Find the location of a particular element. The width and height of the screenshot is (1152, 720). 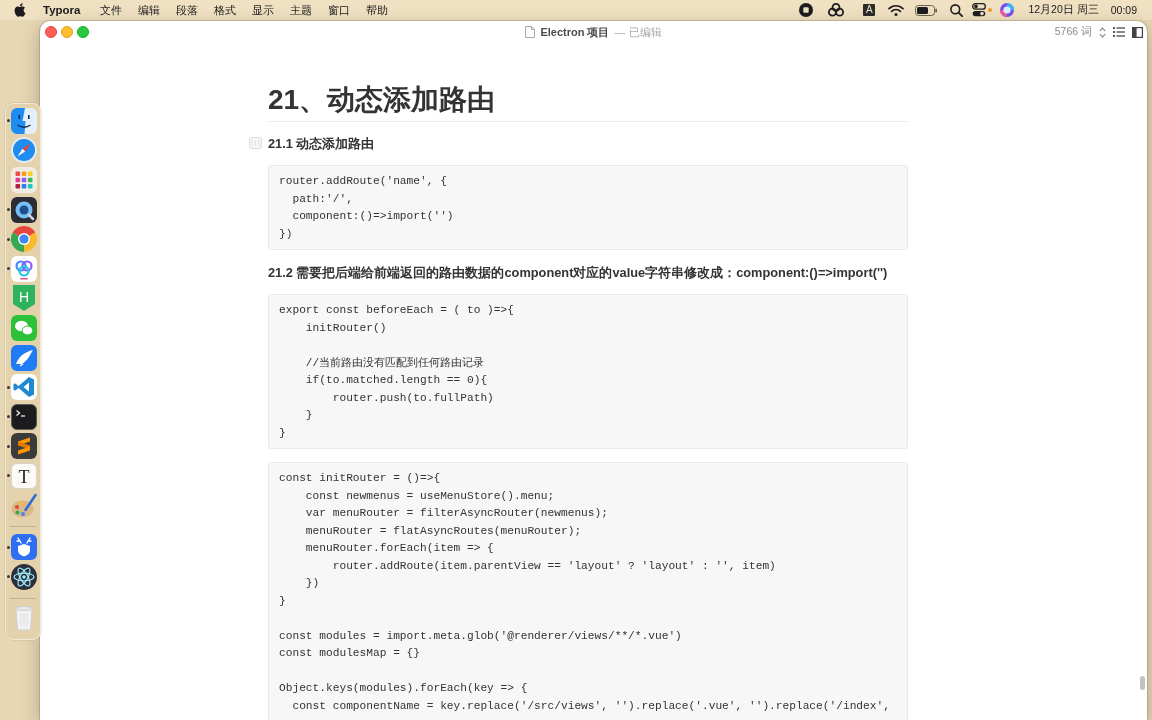

menu-item: 帮助 is located at coordinates (376, 10).